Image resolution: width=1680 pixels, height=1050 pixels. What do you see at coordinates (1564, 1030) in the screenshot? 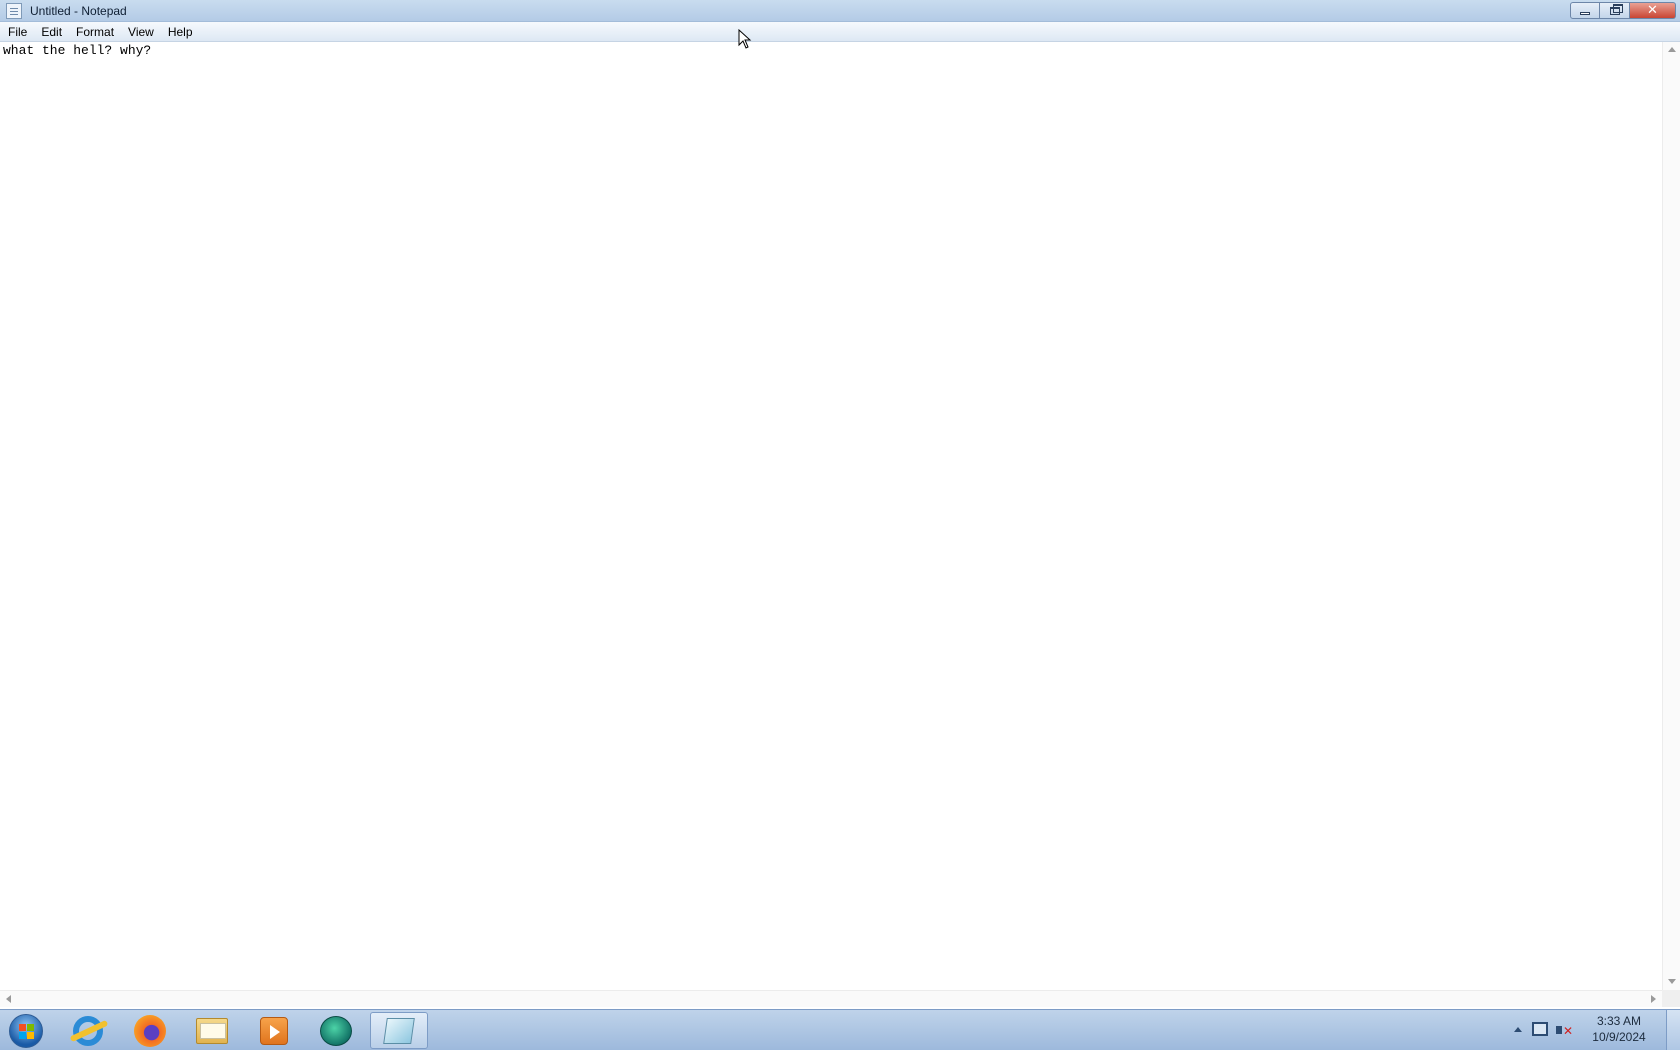
I see `volume-muted-icon: ✕` at bounding box center [1564, 1030].